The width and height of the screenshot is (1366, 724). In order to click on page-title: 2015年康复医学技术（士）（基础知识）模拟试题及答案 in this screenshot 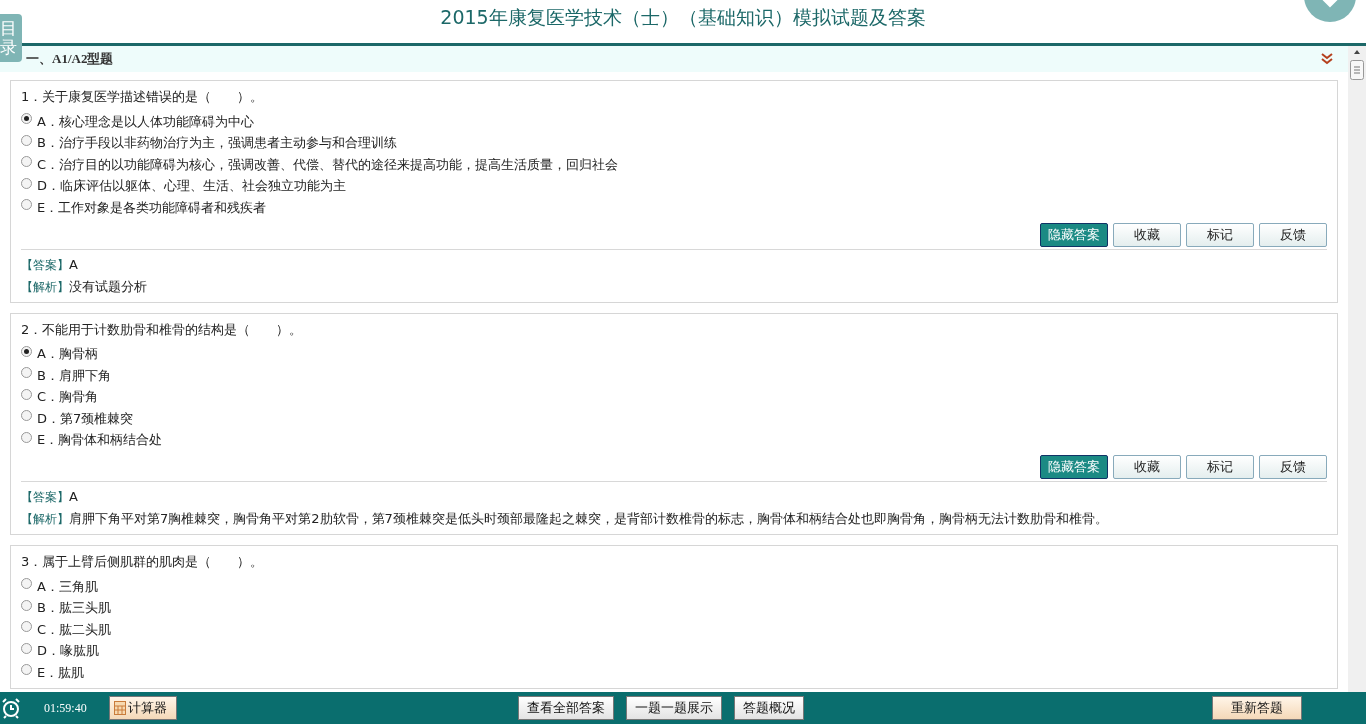, I will do `click(683, 17)`.